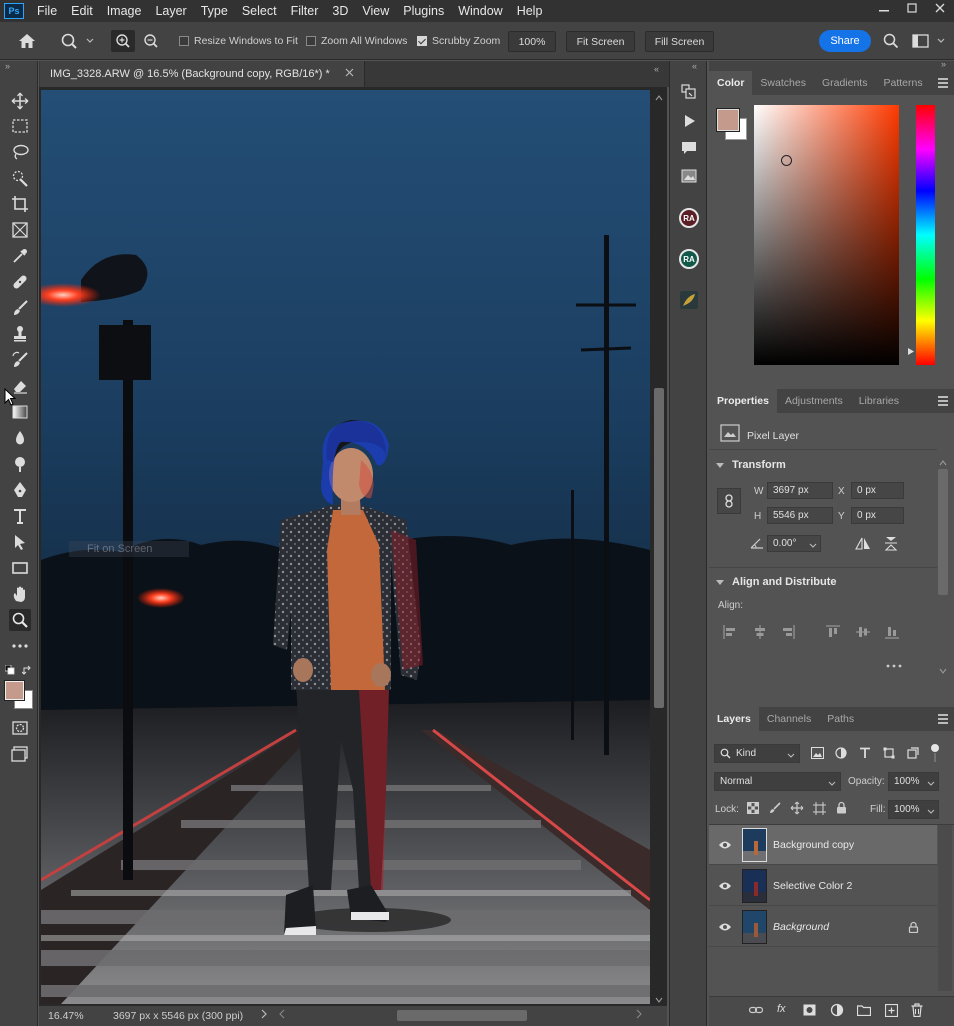  I want to click on screen-mode-icon, so click(20, 754).